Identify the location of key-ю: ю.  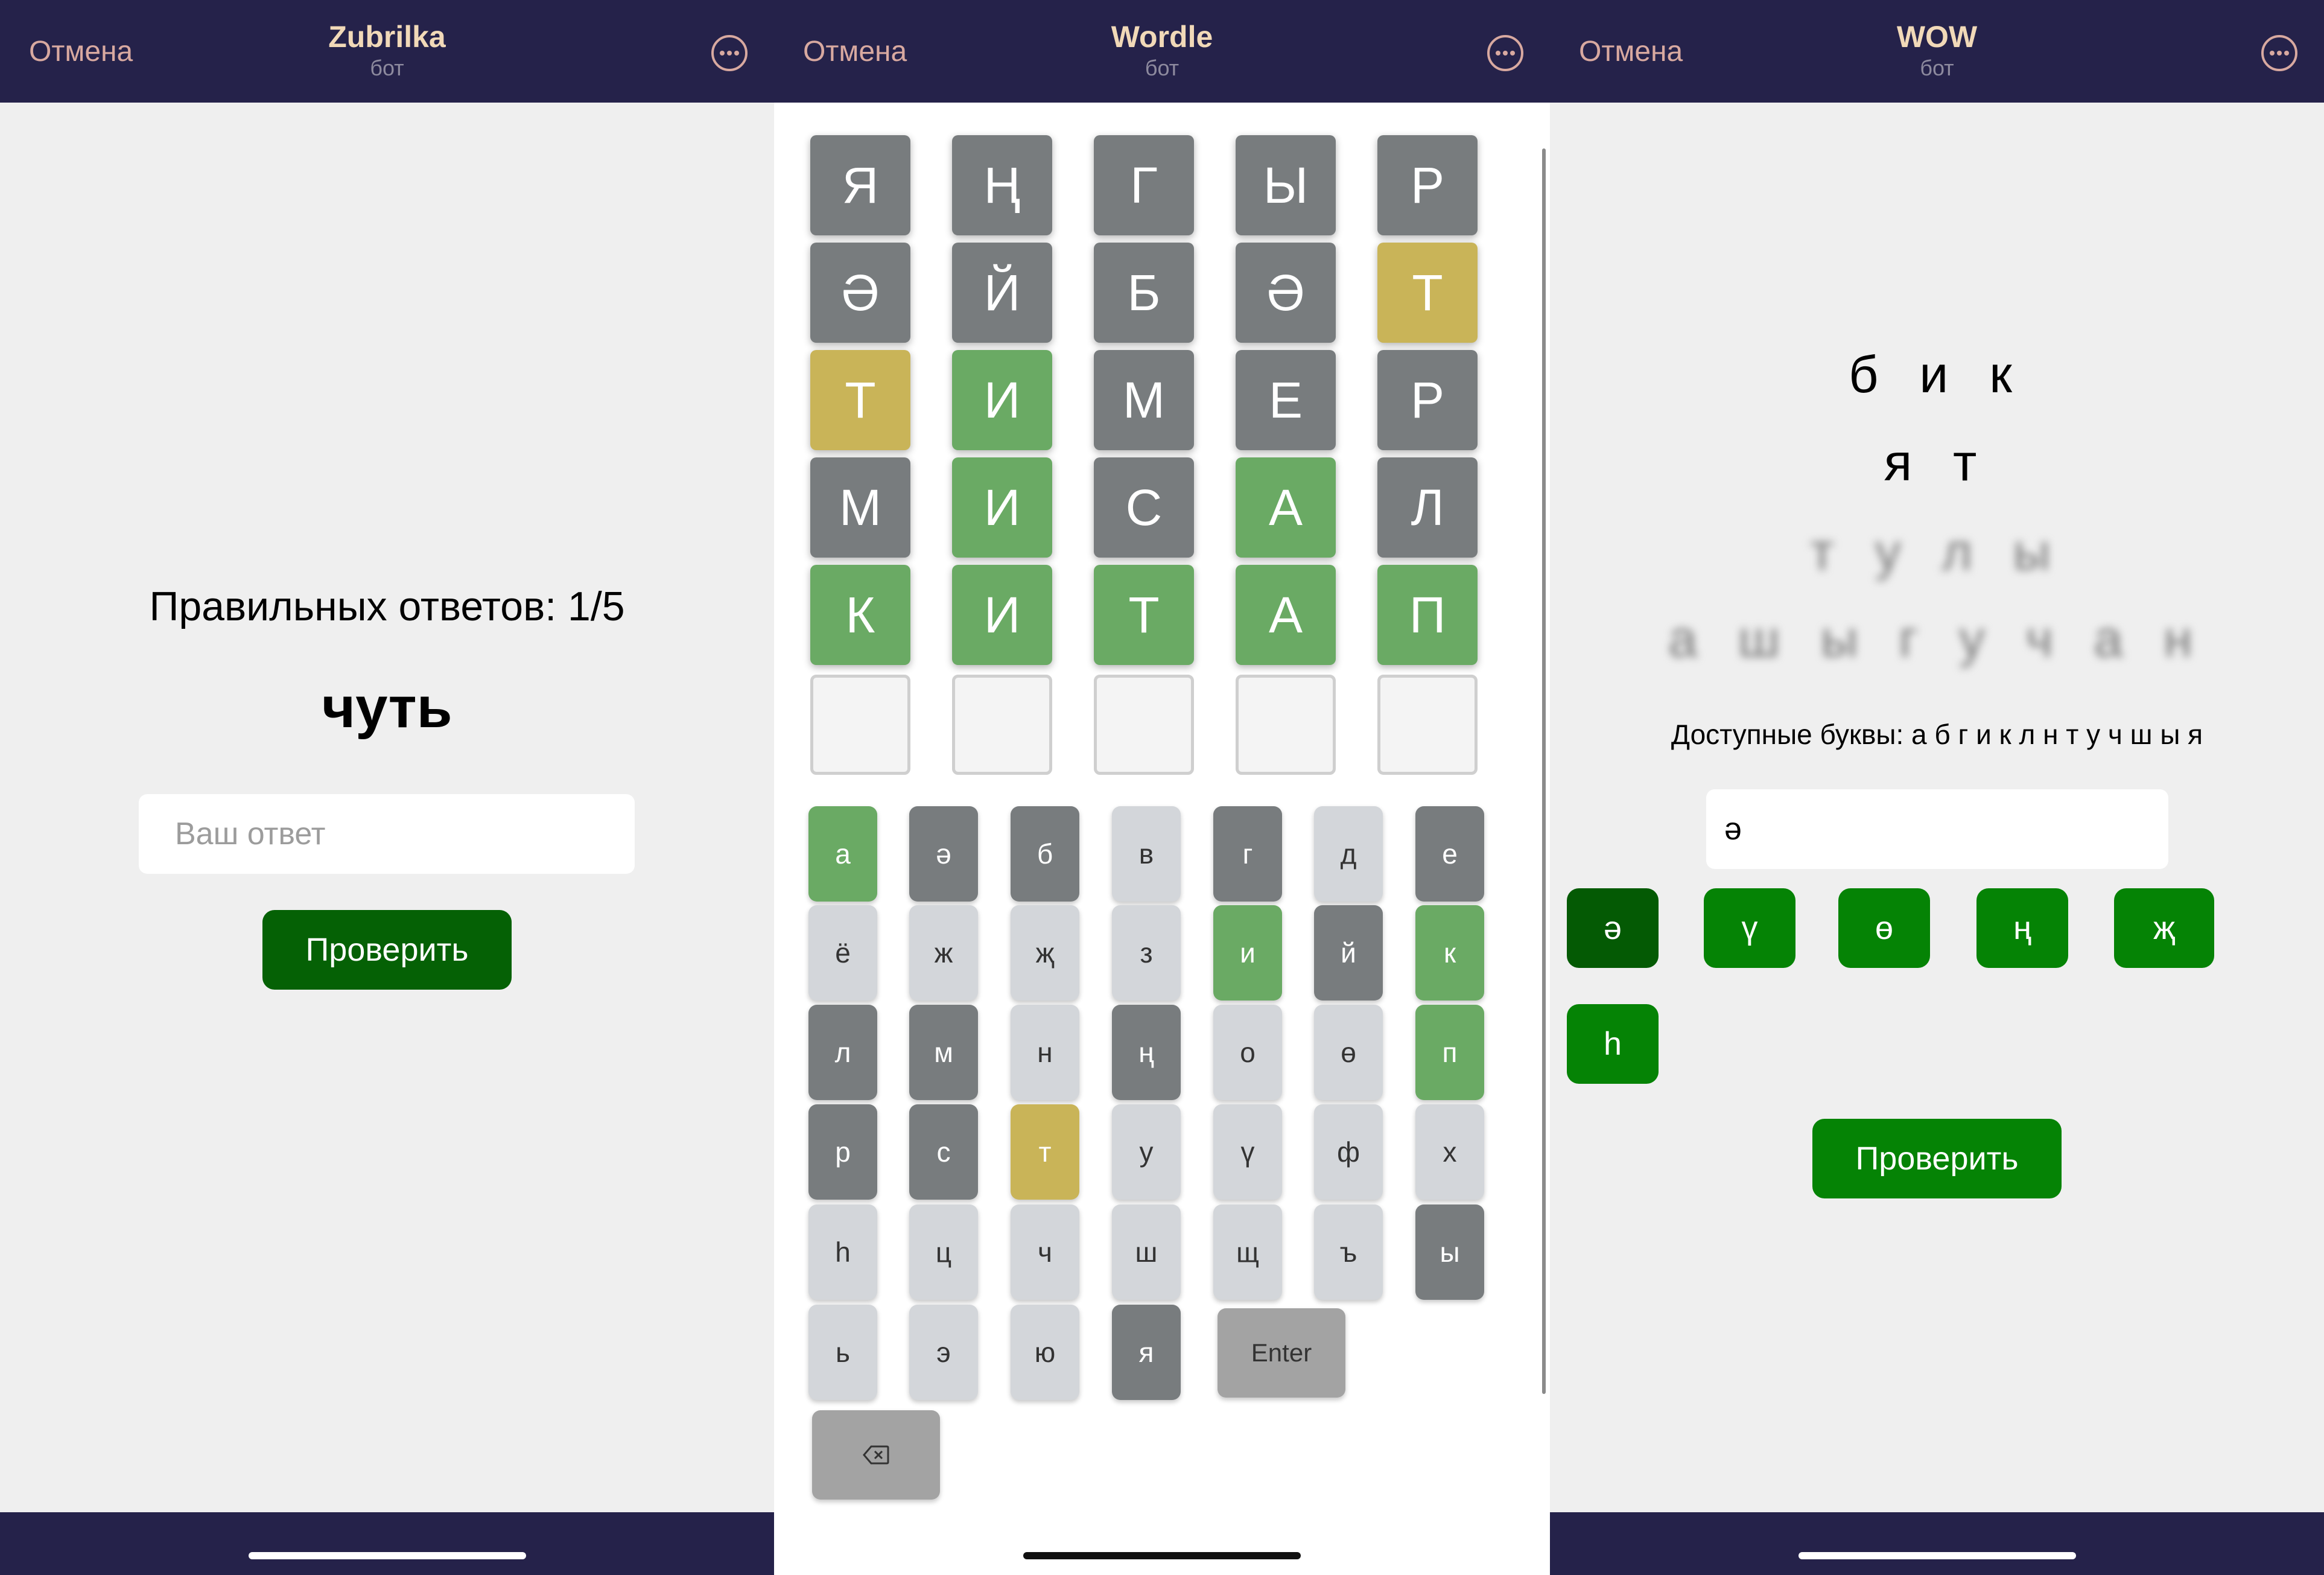
(1045, 1352).